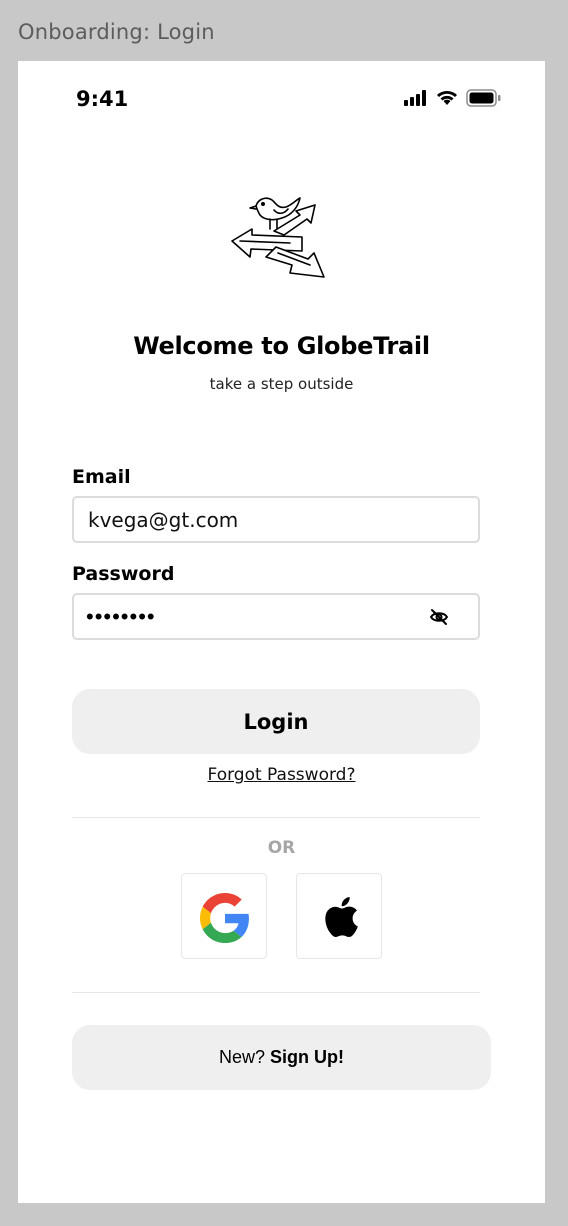 Image resolution: width=568 pixels, height=1226 pixels. Describe the element at coordinates (447, 98) in the screenshot. I see `wifi-icon` at that location.